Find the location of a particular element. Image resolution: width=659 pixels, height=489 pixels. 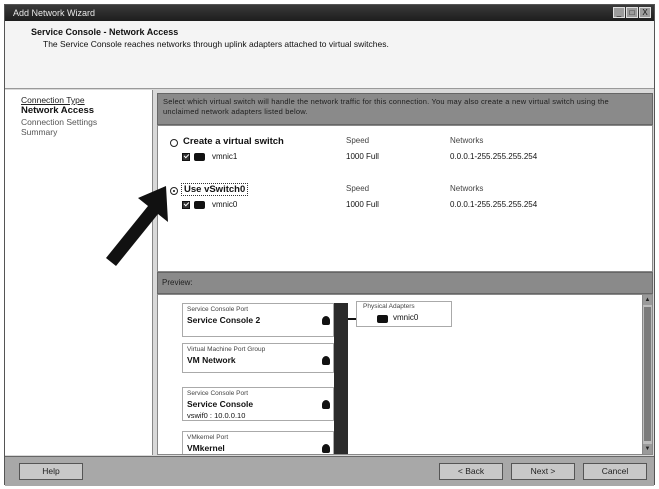

create-vswitch-label: Create a virtual switch is located at coordinates (233, 141).